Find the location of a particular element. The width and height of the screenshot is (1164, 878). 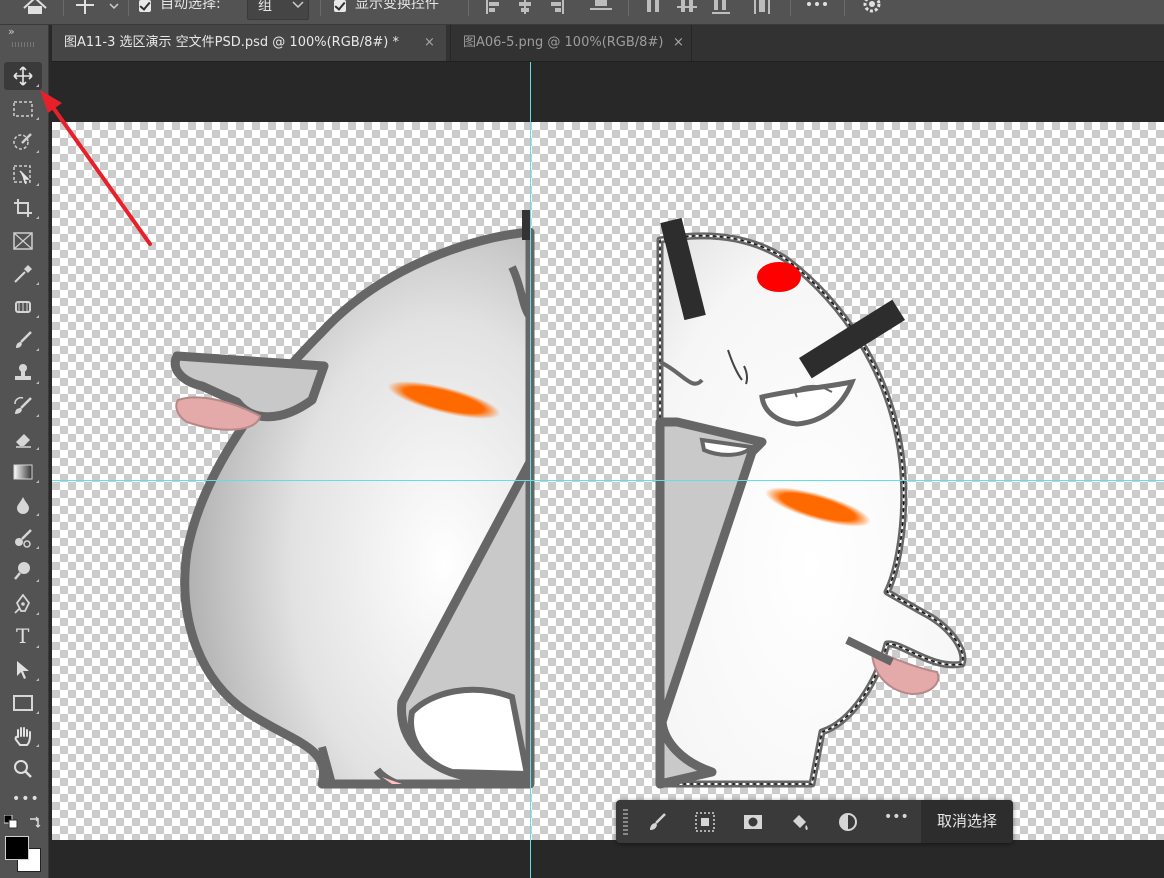

foreground-color-swatch is located at coordinates (17, 848).